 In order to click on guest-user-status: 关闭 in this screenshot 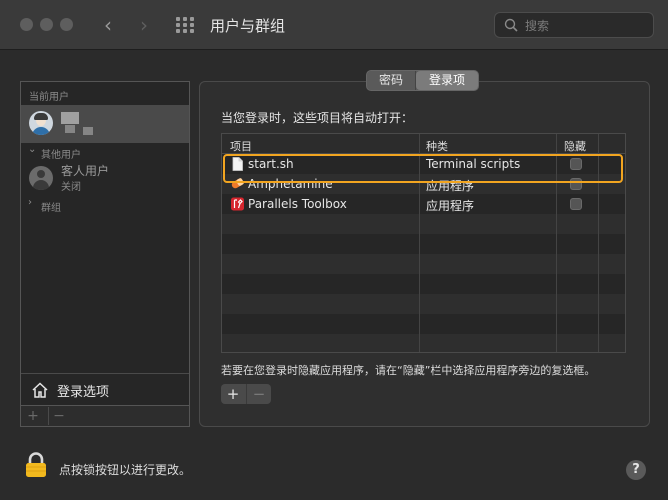, I will do `click(71, 187)`.